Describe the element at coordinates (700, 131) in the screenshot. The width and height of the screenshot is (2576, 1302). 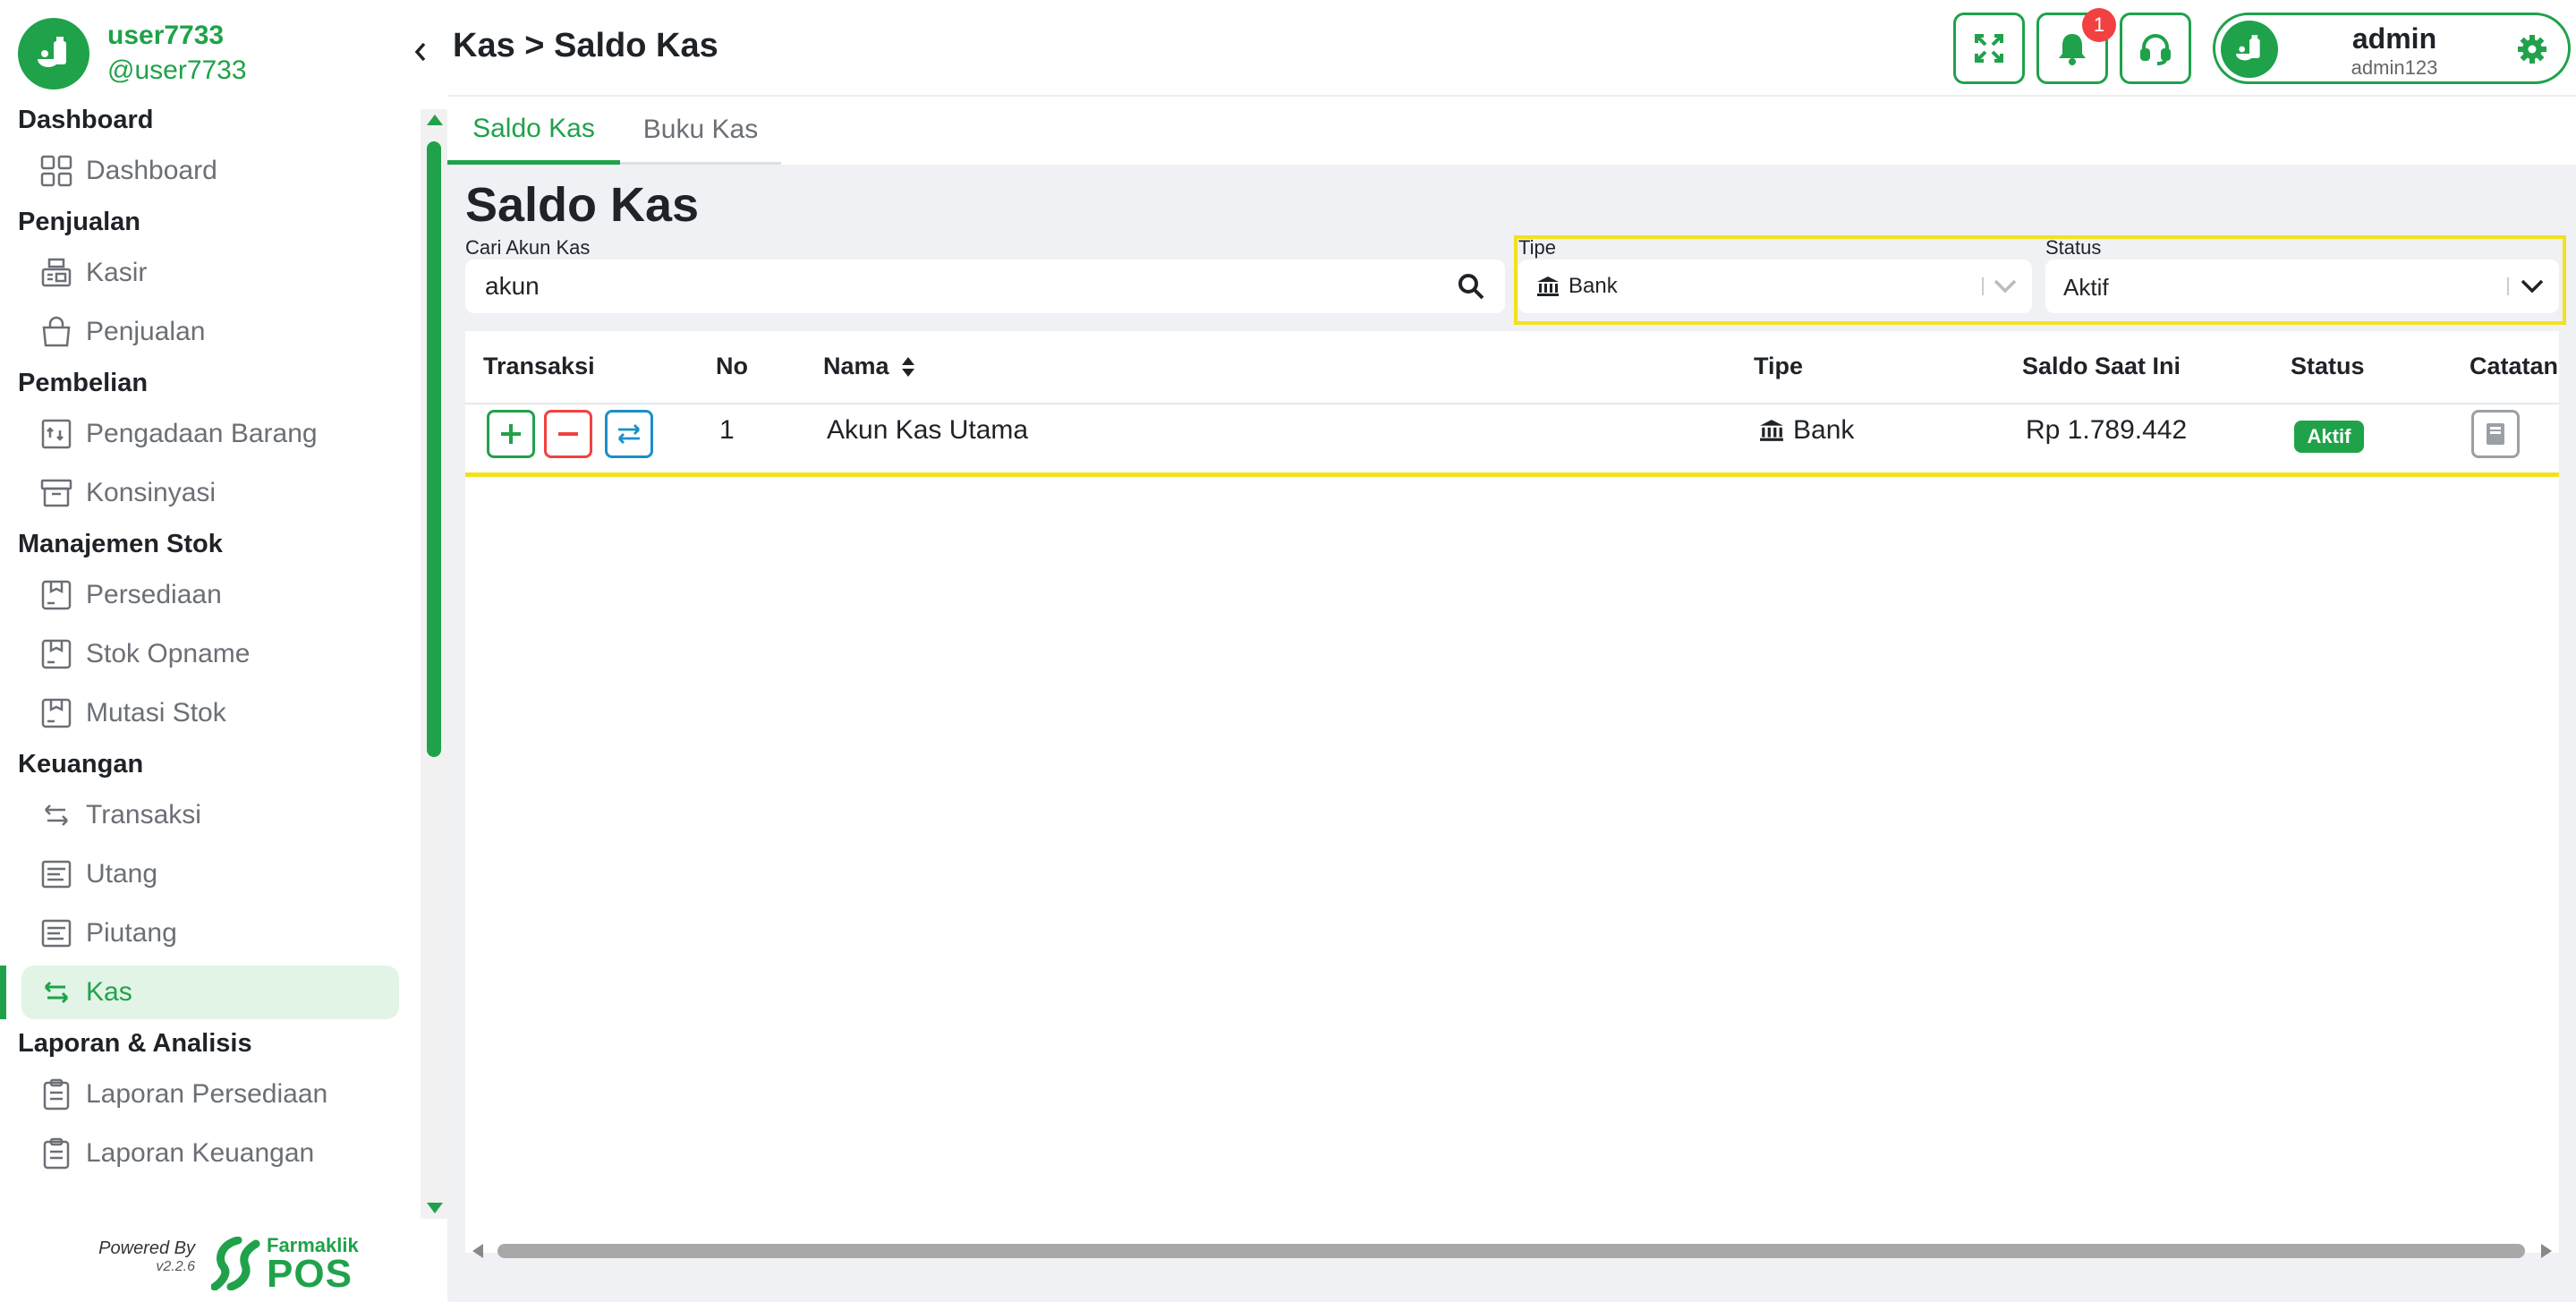
I see `tab-buku-kas: Buku Kas` at that location.